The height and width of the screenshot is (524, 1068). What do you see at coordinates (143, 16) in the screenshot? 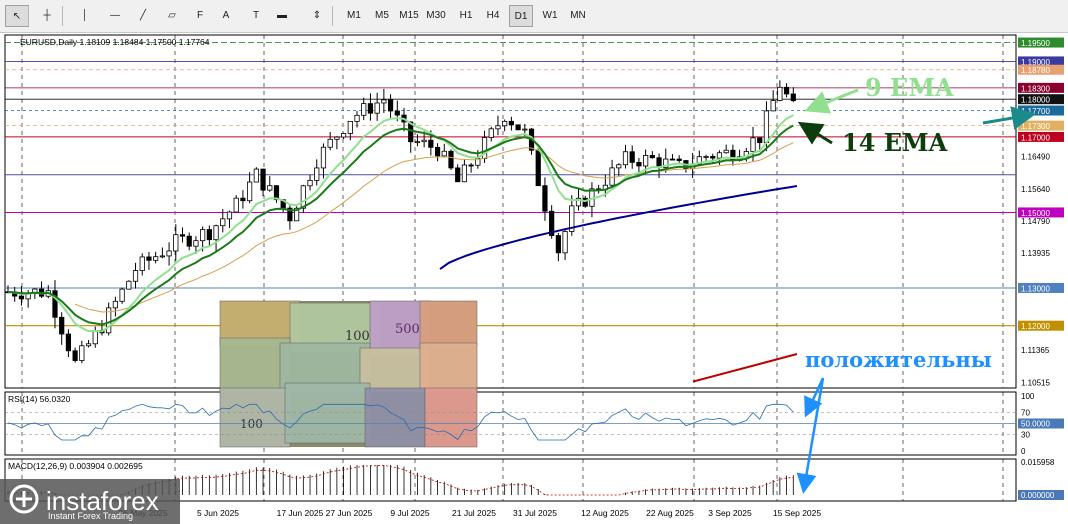
I see `trendline-tool-icon: ╱` at bounding box center [143, 16].